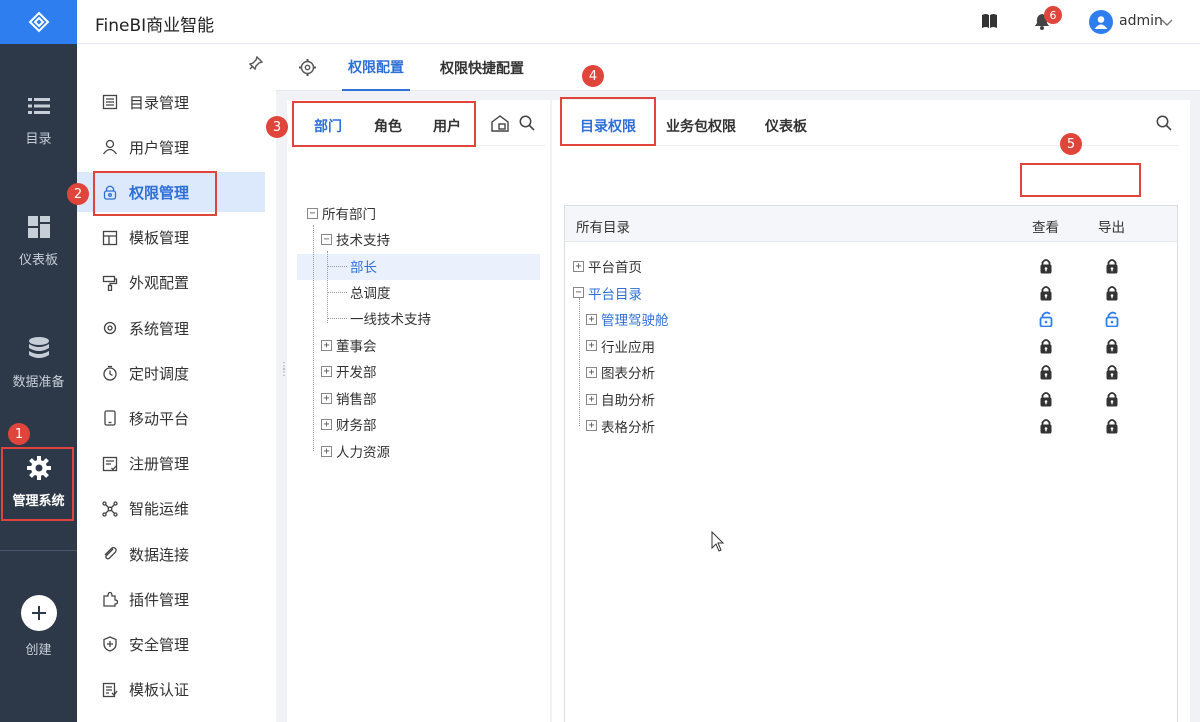 Image resolution: width=1200 pixels, height=722 pixels. I want to click on submenu-item-label: 模板管理, so click(159, 238).